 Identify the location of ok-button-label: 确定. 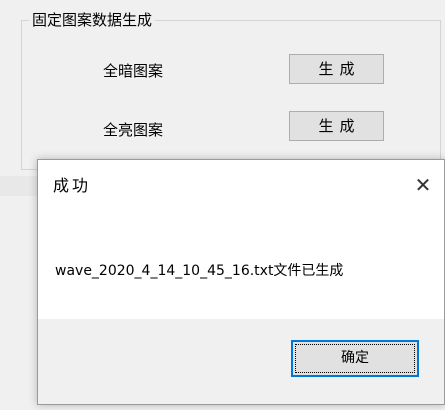
(355, 358).